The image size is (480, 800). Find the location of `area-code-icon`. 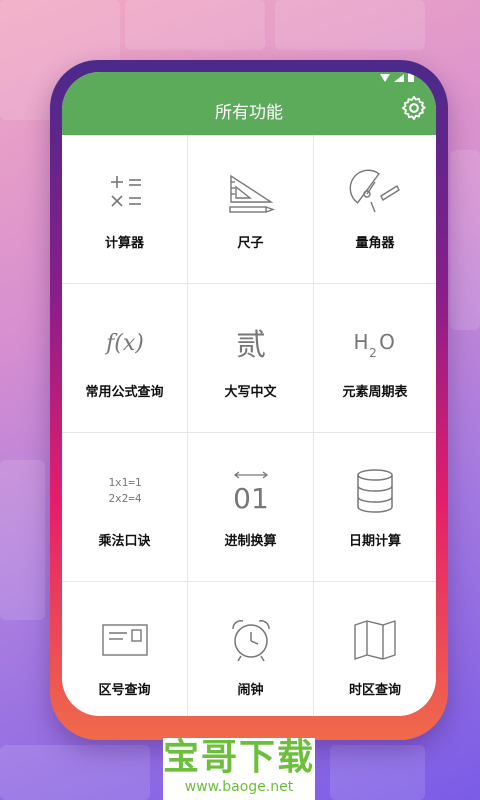

area-code-icon is located at coordinates (124, 639).